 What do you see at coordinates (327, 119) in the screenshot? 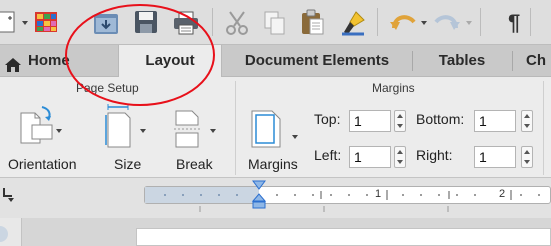
I see `top-margin-label: Top:` at bounding box center [327, 119].